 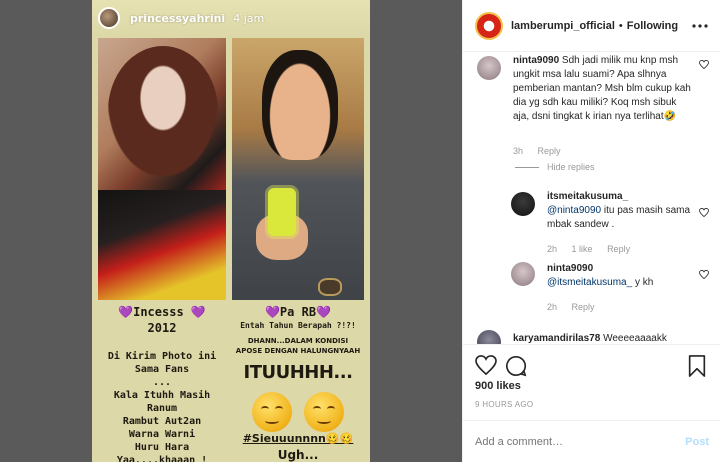 I want to click on post-time: 9 HOURS AGO, so click(x=504, y=404).